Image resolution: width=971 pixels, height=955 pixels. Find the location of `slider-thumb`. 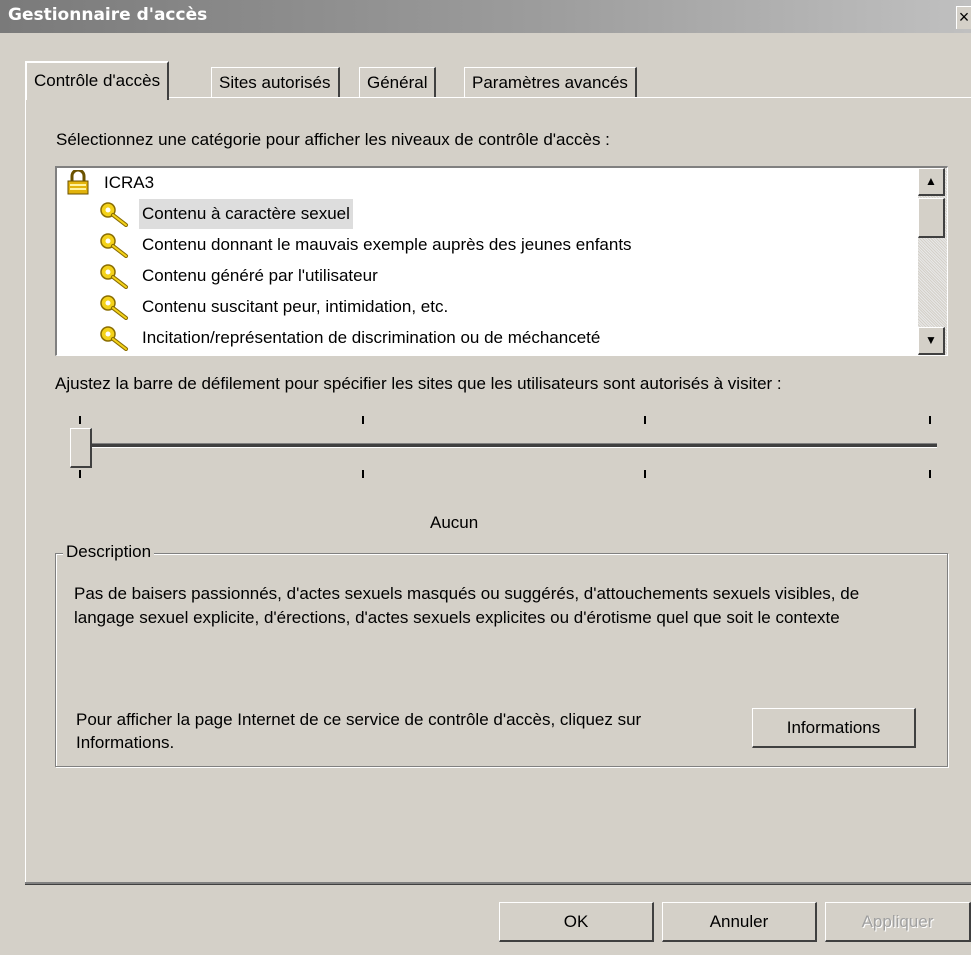

slider-thumb is located at coordinates (81, 448).